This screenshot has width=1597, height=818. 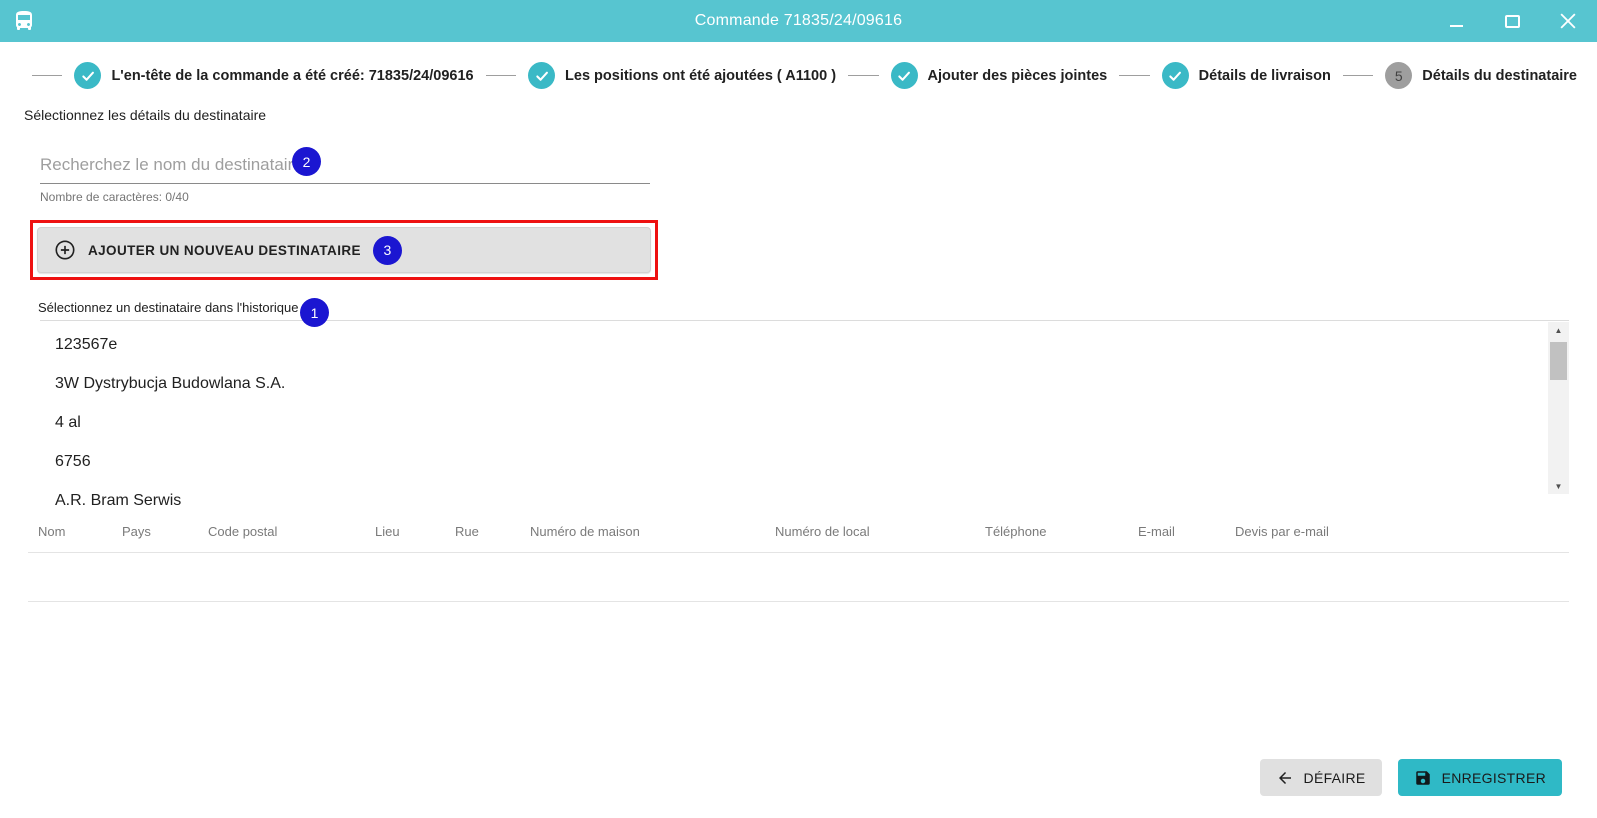 What do you see at coordinates (224, 250) in the screenshot?
I see `add-recipient-label: AJOUTER UN NOUVEAU DESTINATAIRE` at bounding box center [224, 250].